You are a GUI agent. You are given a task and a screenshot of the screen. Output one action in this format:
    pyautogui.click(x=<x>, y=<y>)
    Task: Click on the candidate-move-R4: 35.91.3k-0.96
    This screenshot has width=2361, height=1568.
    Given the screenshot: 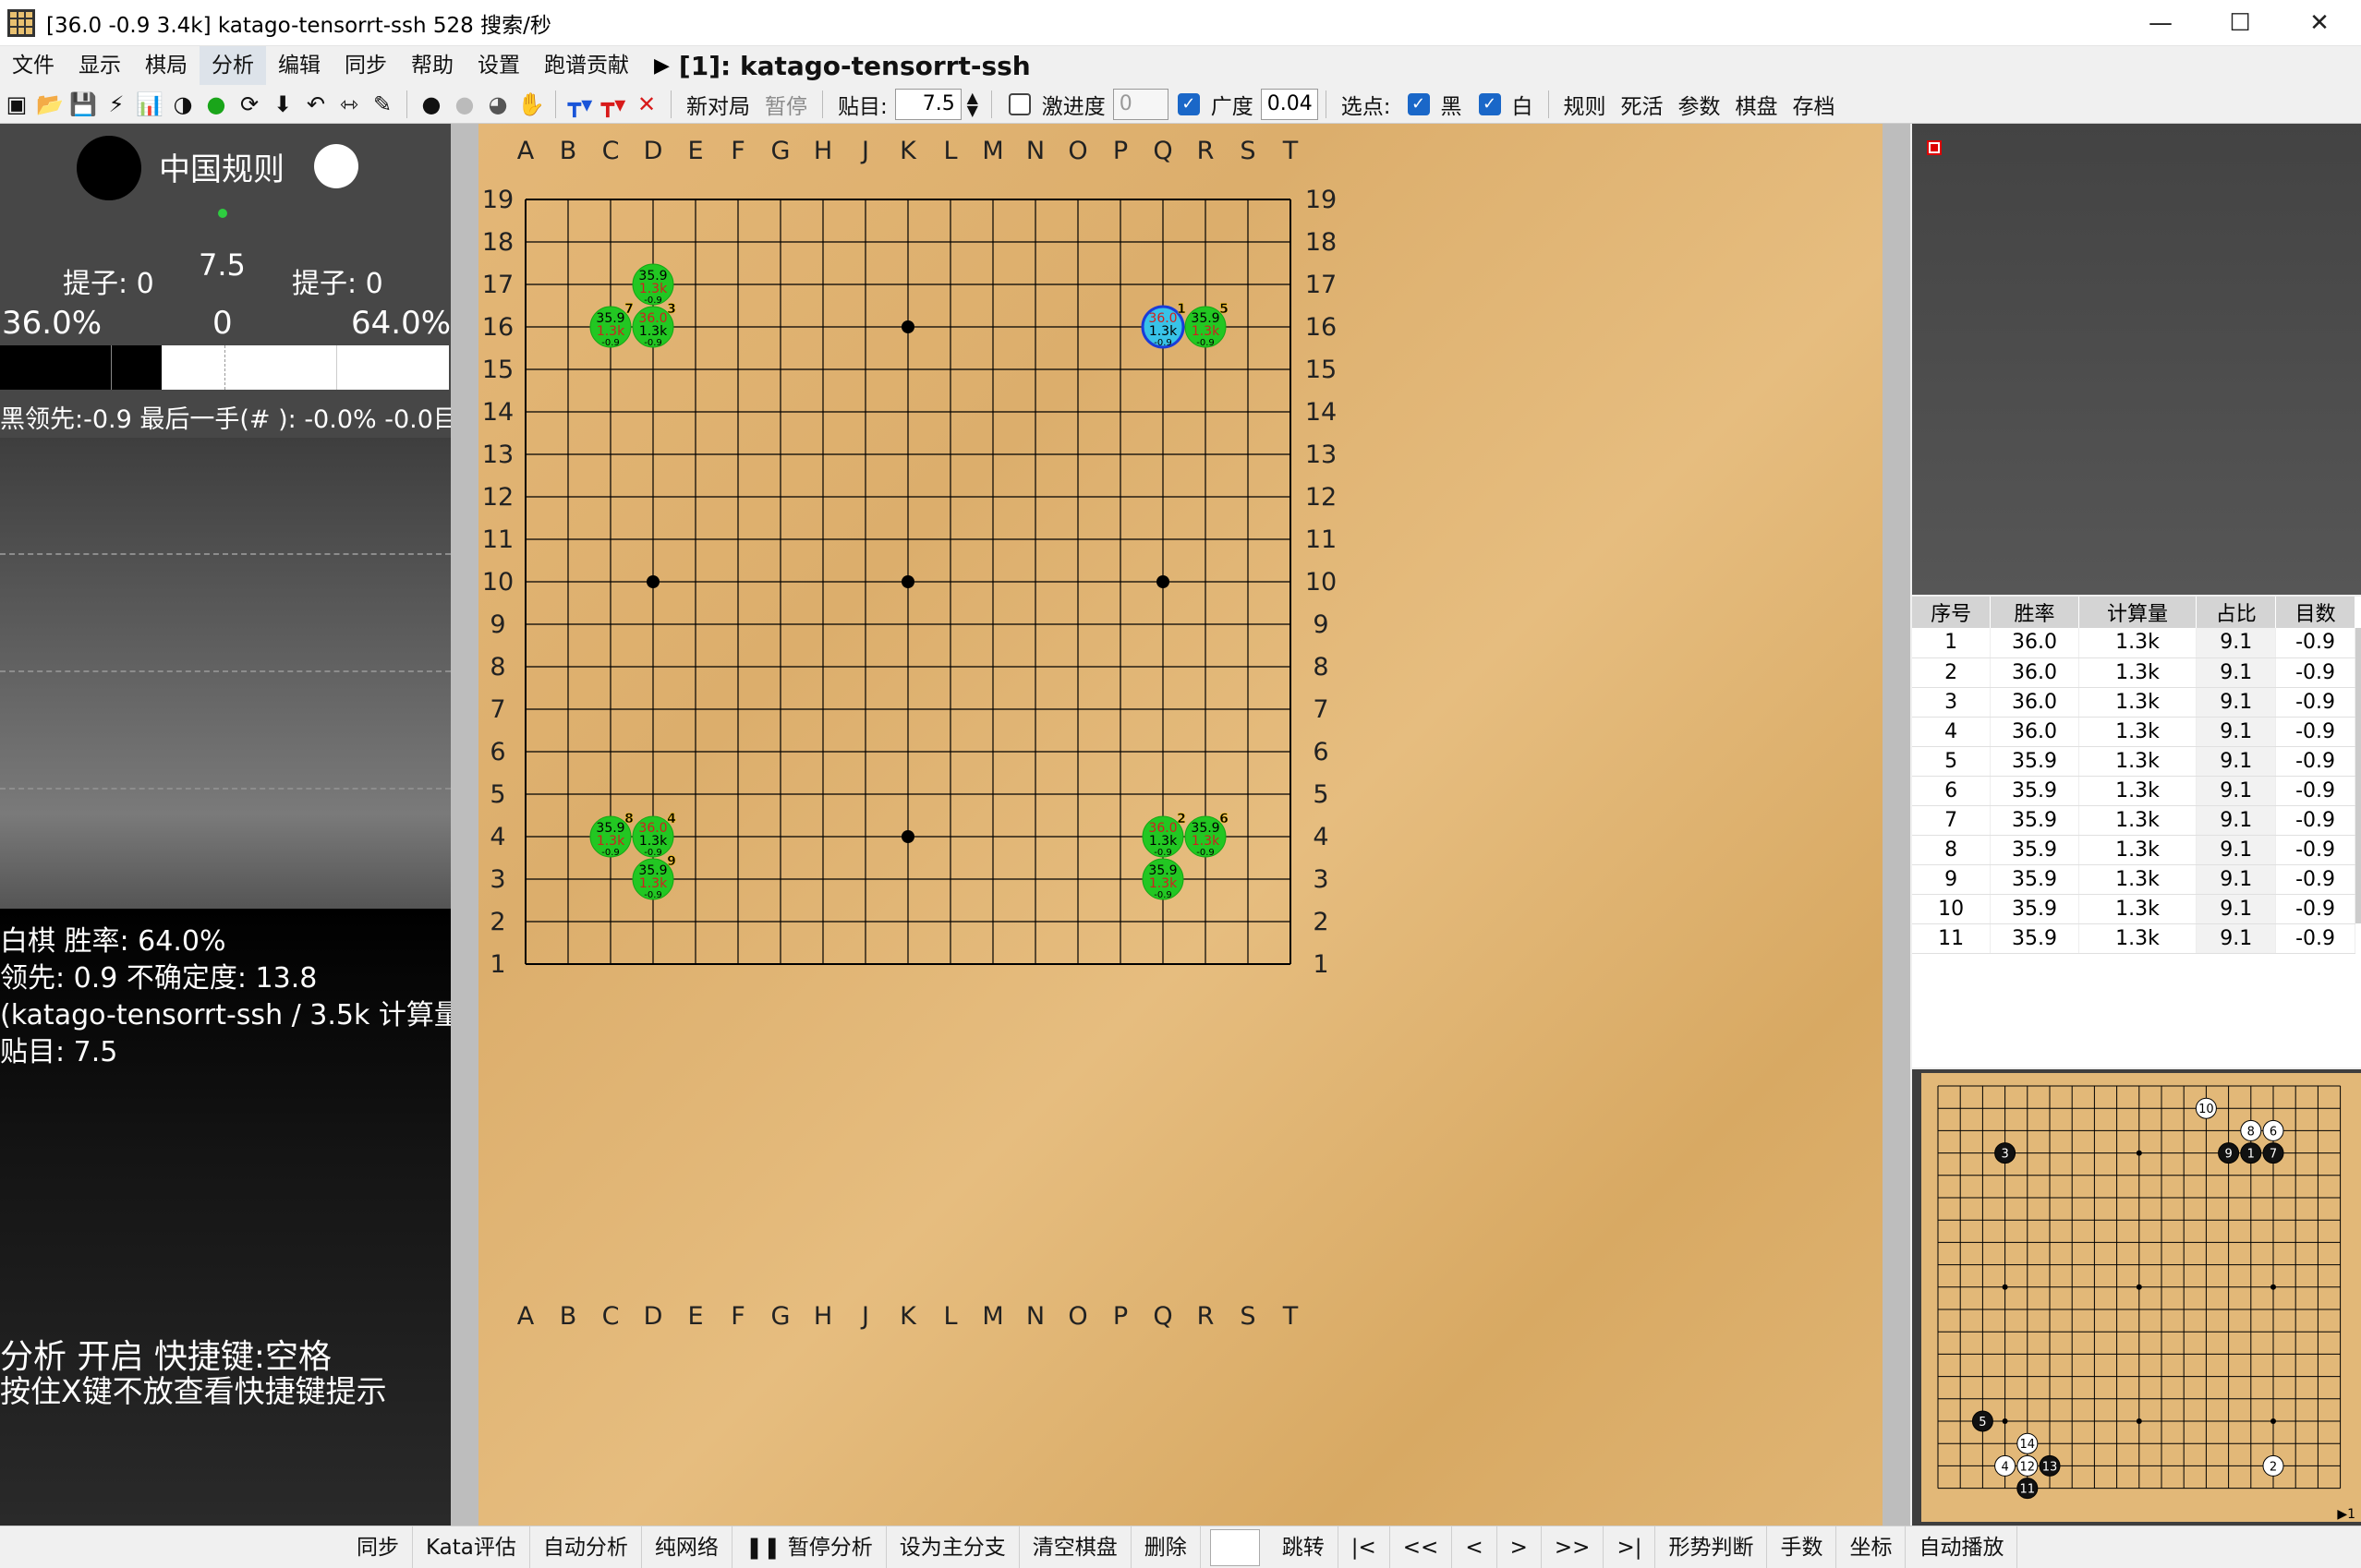 What is the action you would take?
    pyautogui.click(x=1206, y=835)
    